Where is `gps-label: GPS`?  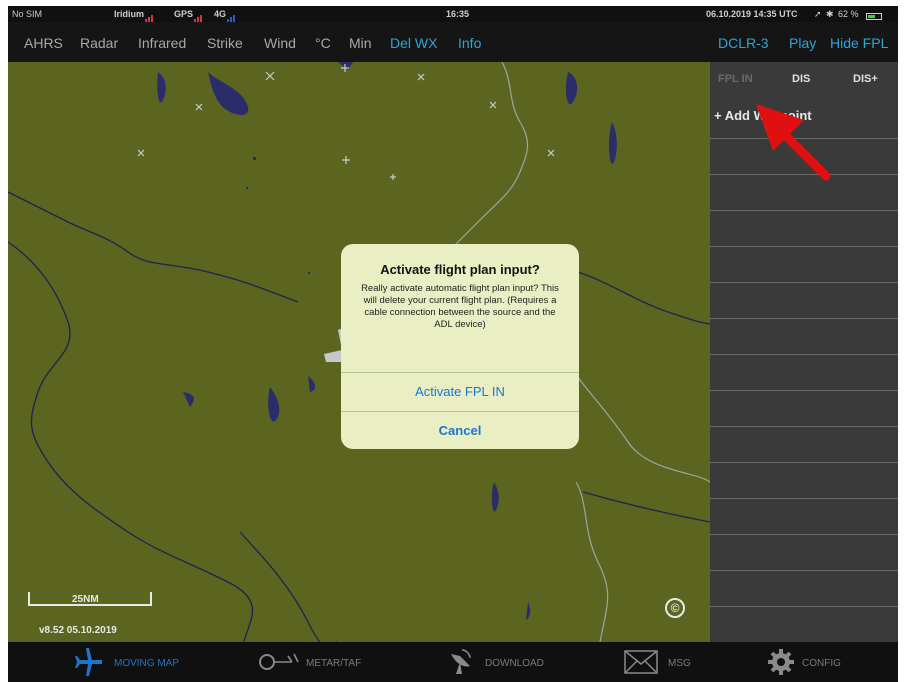
gps-label: GPS is located at coordinates (184, 14).